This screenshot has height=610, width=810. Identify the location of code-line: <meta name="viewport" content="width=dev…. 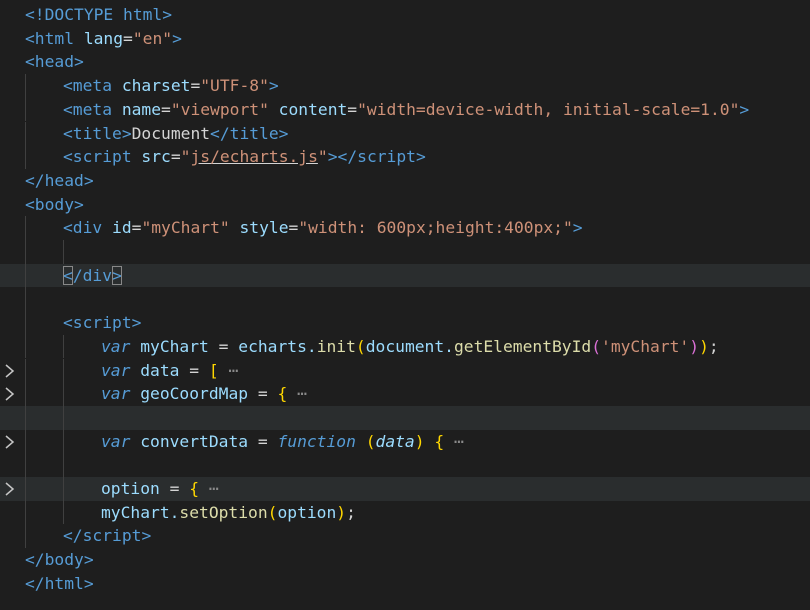
(405, 109).